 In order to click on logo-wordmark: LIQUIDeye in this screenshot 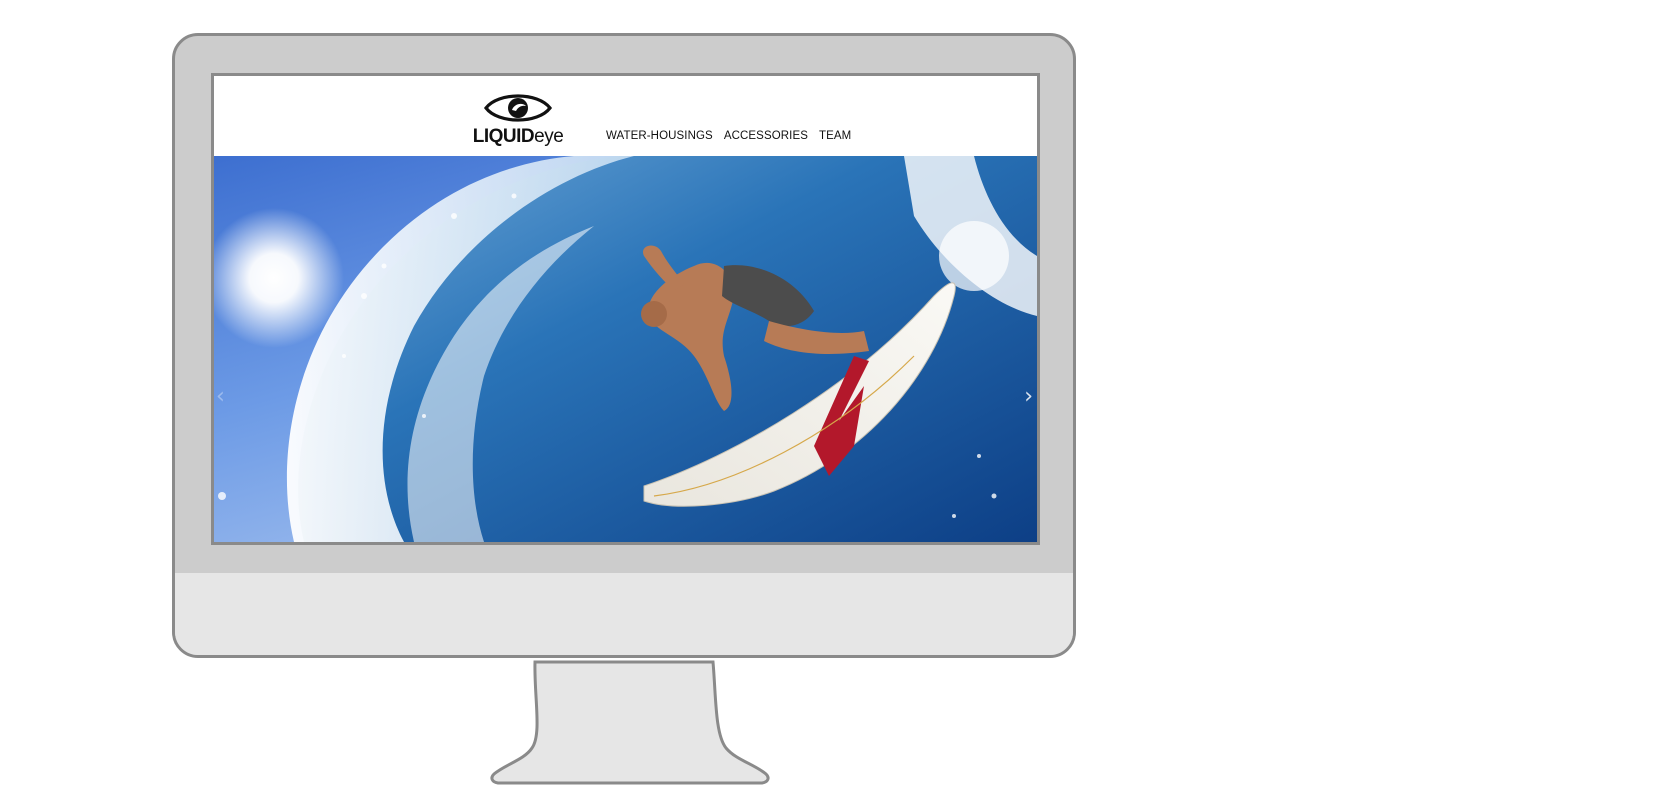, I will do `click(518, 137)`.